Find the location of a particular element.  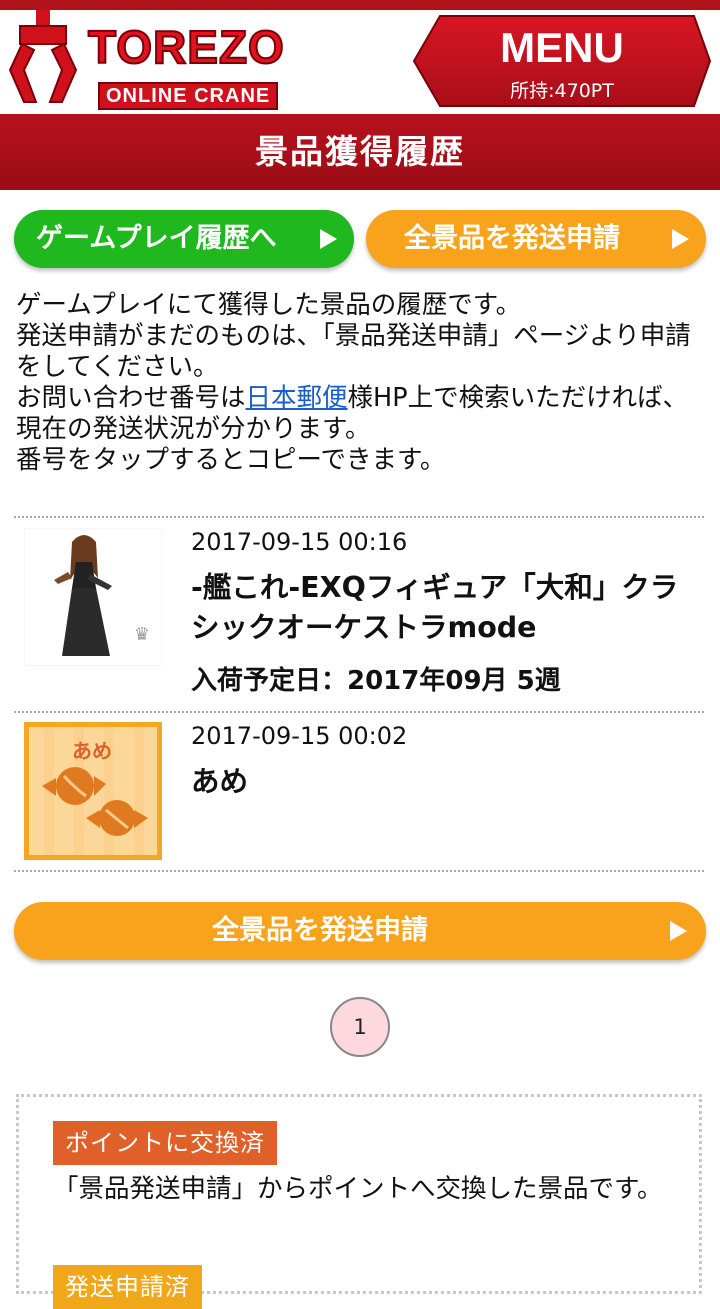

japan-post-link: 日本郵便 is located at coordinates (297, 398).